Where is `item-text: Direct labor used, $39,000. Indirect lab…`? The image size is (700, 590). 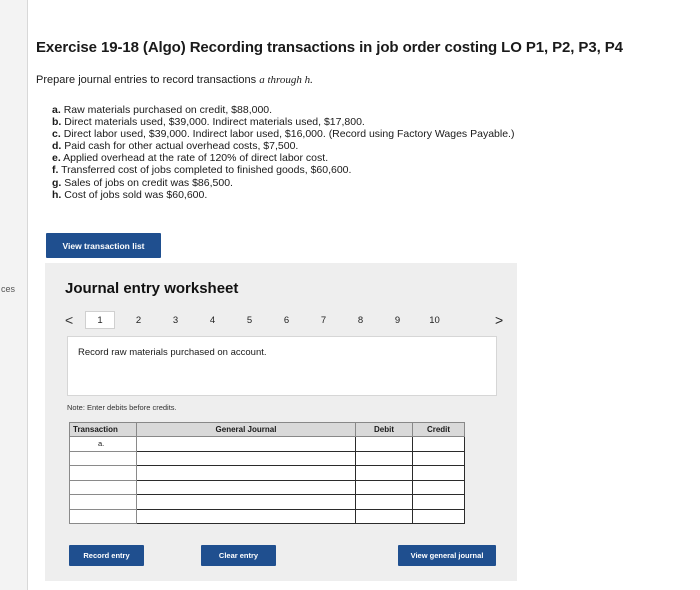
item-text: Direct labor used, $39,000. Indirect lab… is located at coordinates (289, 134).